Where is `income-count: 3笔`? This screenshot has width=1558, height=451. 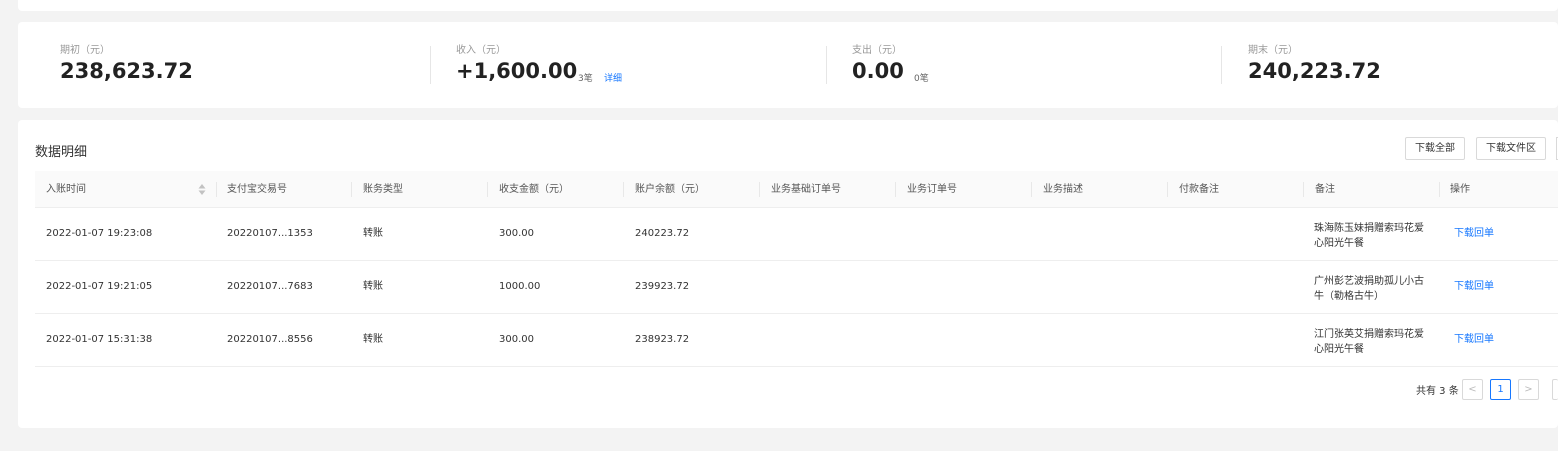 income-count: 3笔 is located at coordinates (585, 79).